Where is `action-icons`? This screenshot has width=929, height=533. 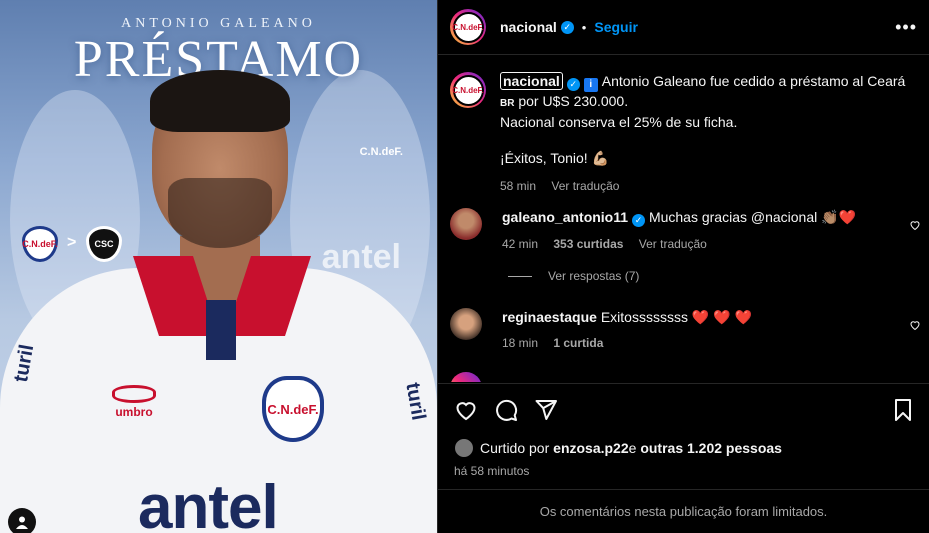 action-icons is located at coordinates (684, 410).